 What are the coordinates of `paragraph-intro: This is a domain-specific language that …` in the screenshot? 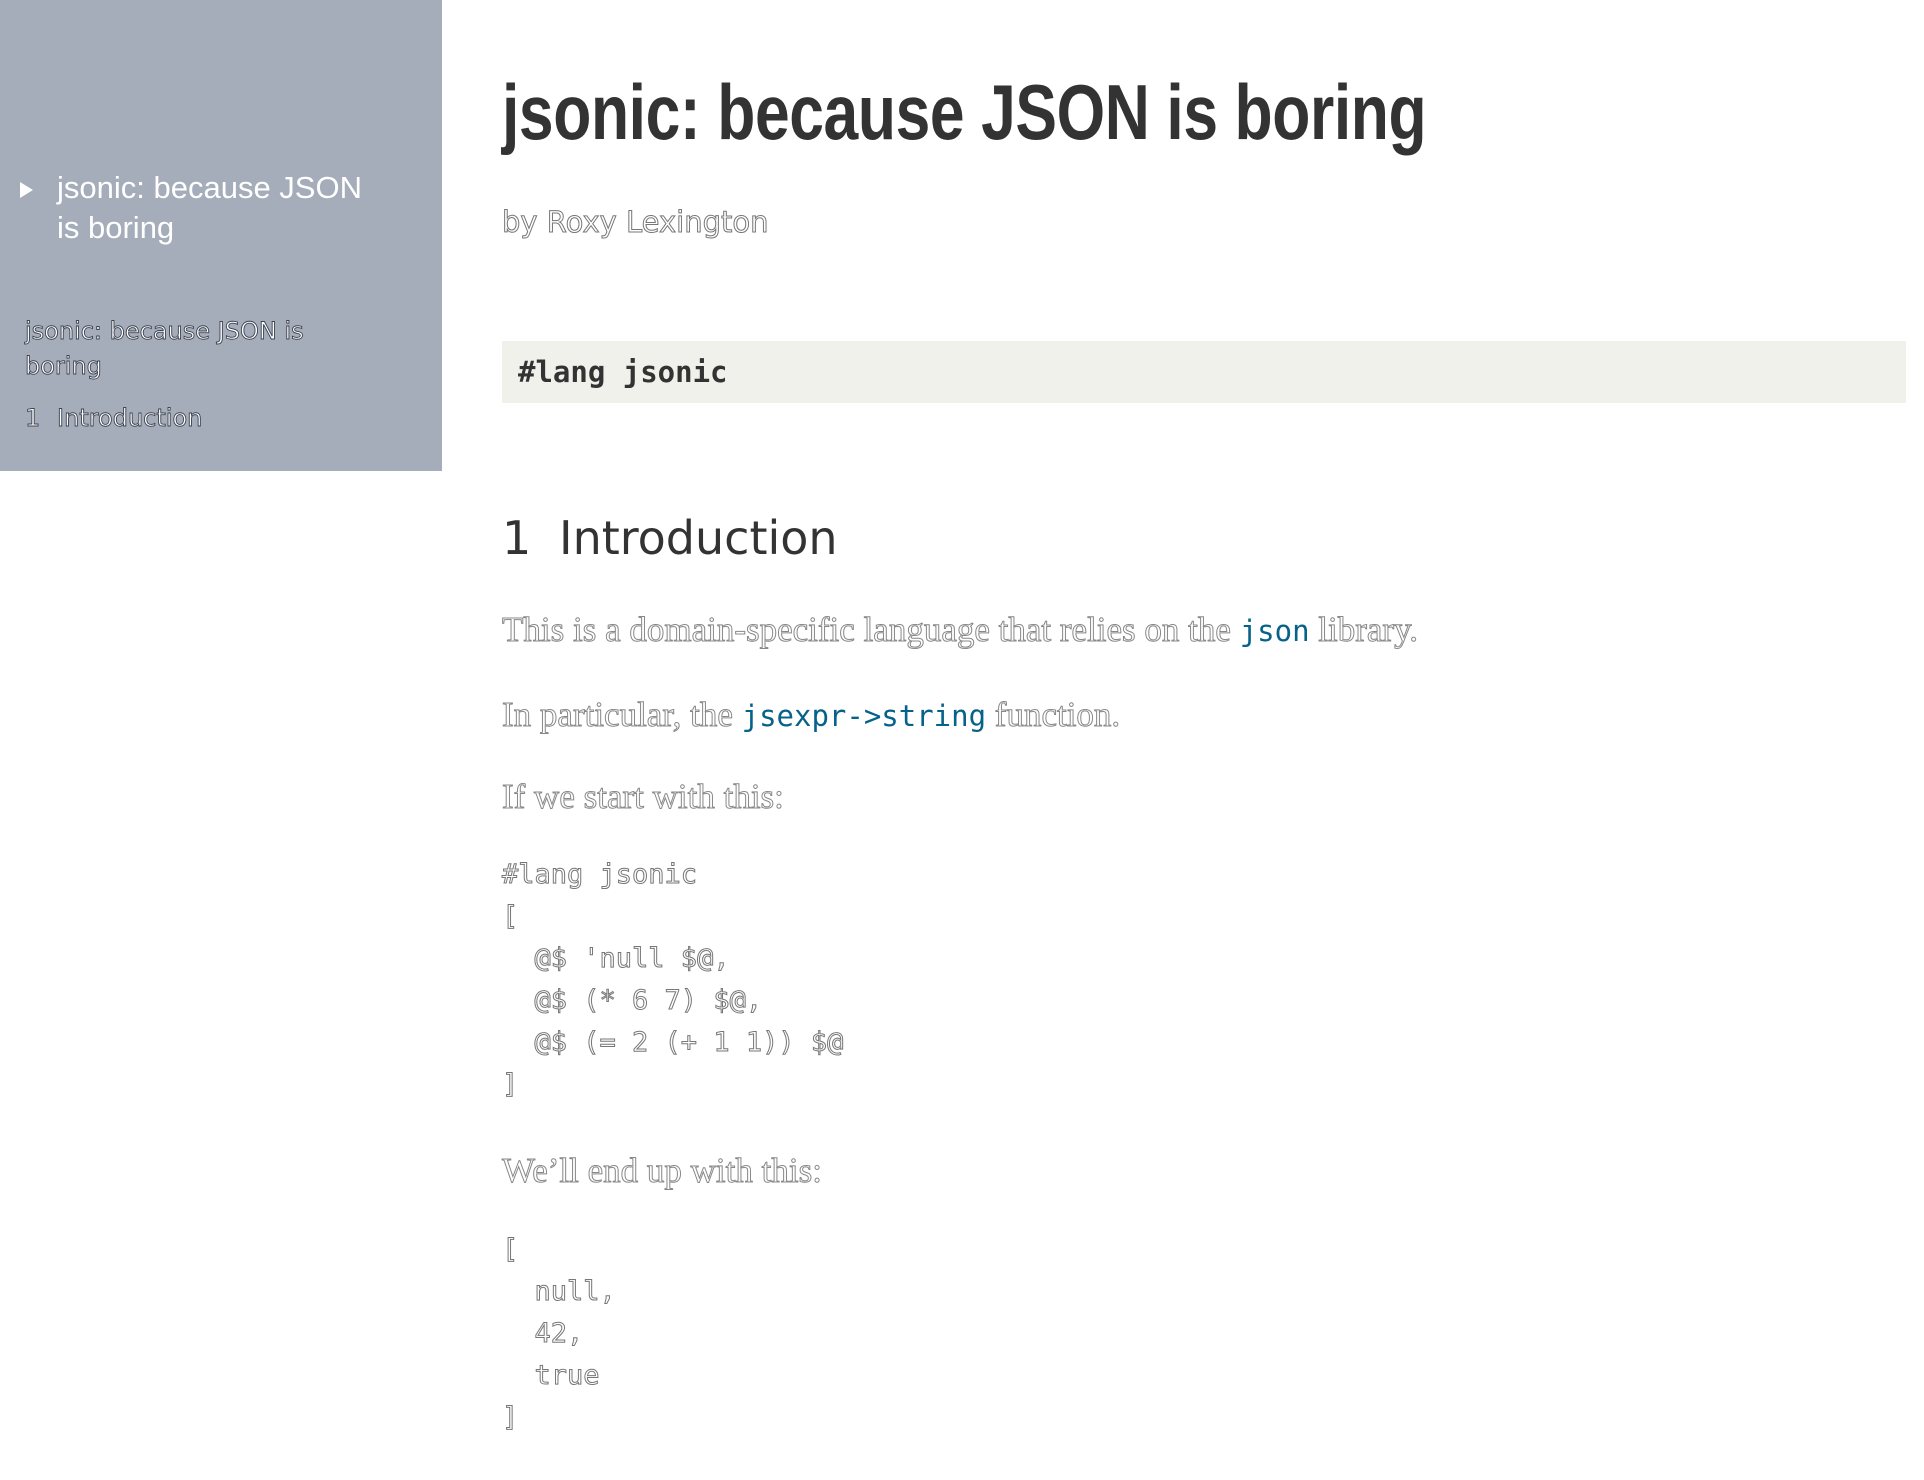 It's located at (960, 630).